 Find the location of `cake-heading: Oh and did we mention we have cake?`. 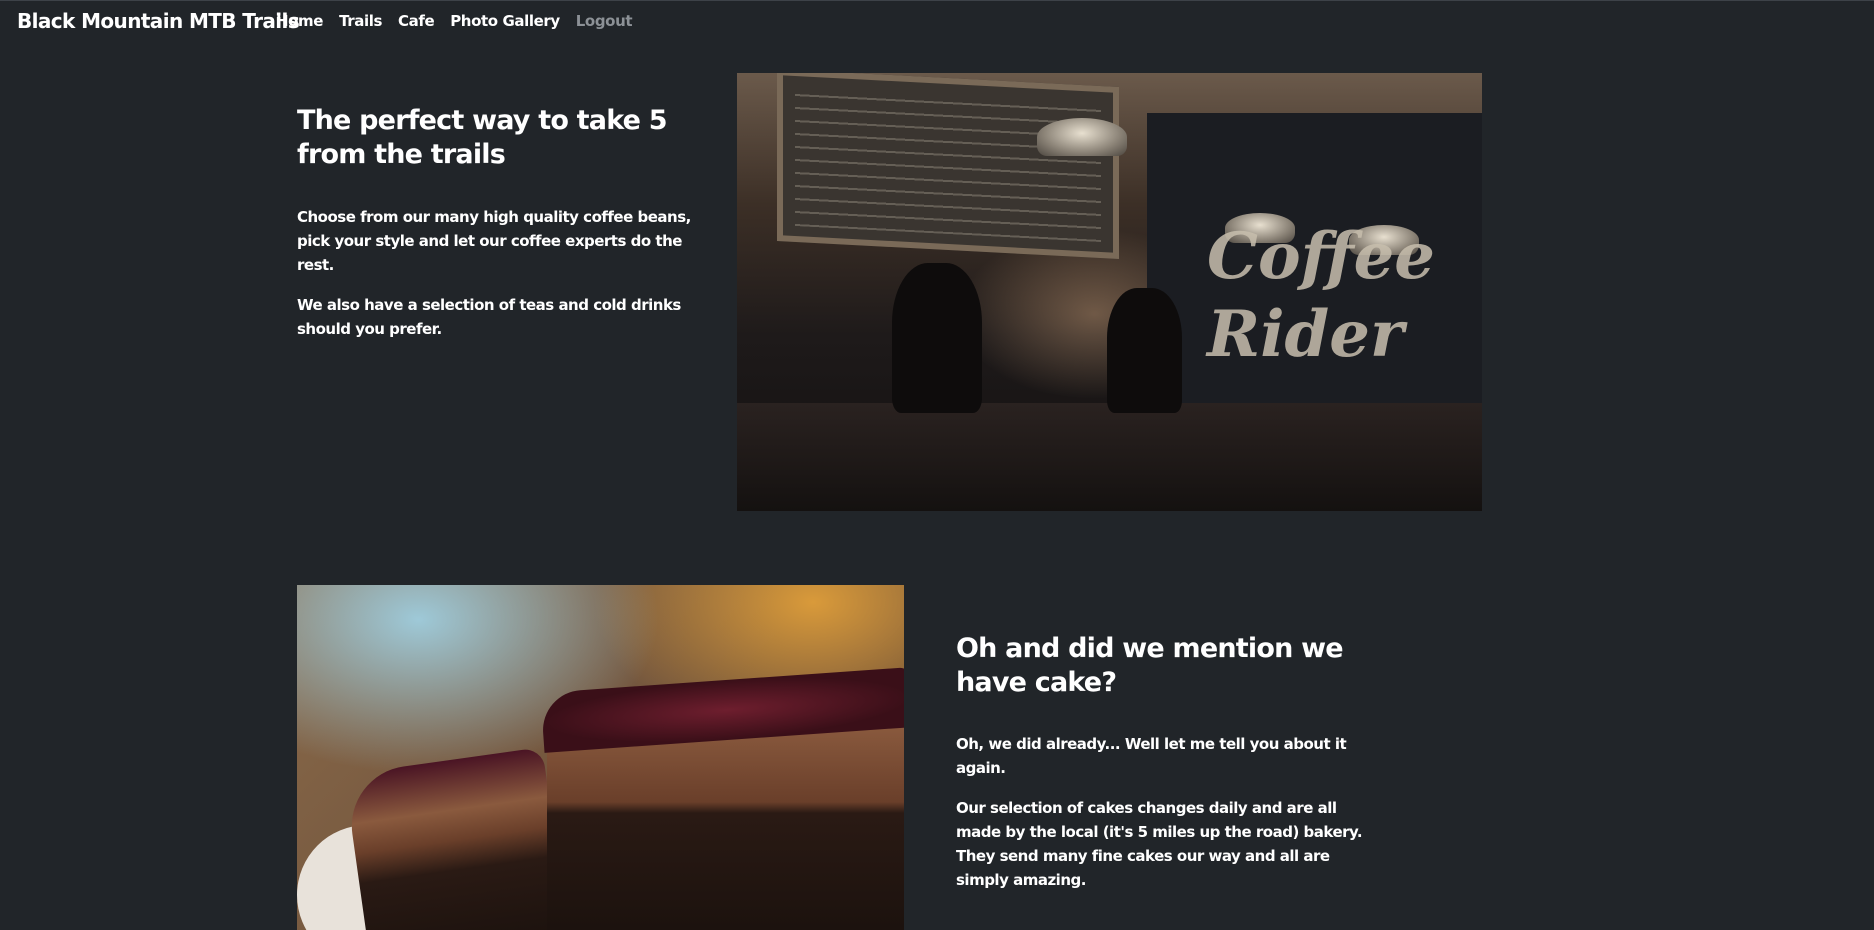

cake-heading: Oh and did we mention we have cake? is located at coordinates (1150, 665).